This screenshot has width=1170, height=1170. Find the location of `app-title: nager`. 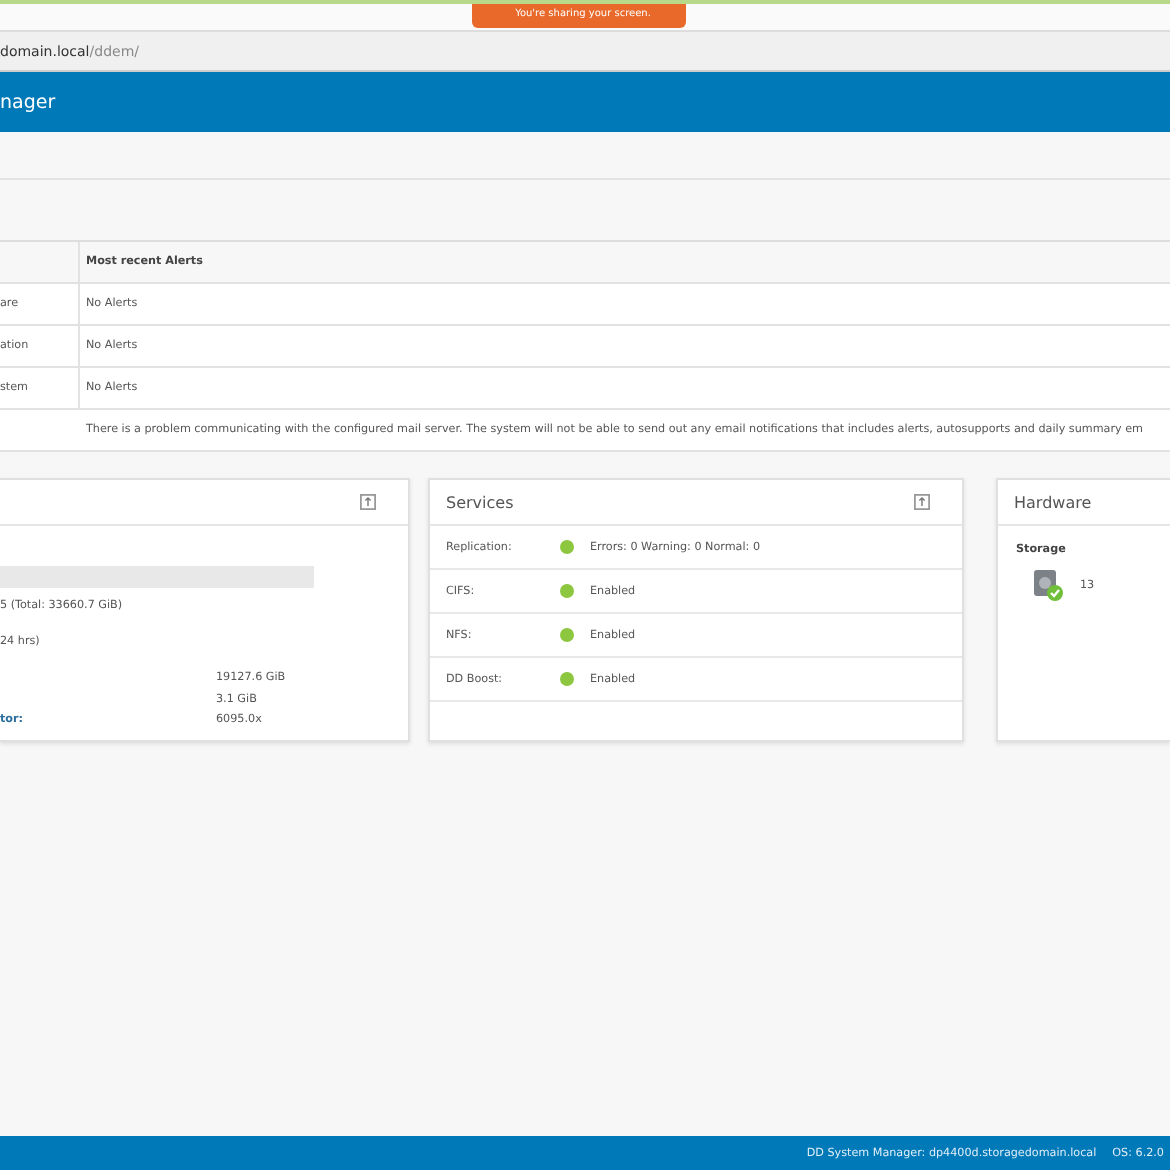

app-title: nager is located at coordinates (28, 102).